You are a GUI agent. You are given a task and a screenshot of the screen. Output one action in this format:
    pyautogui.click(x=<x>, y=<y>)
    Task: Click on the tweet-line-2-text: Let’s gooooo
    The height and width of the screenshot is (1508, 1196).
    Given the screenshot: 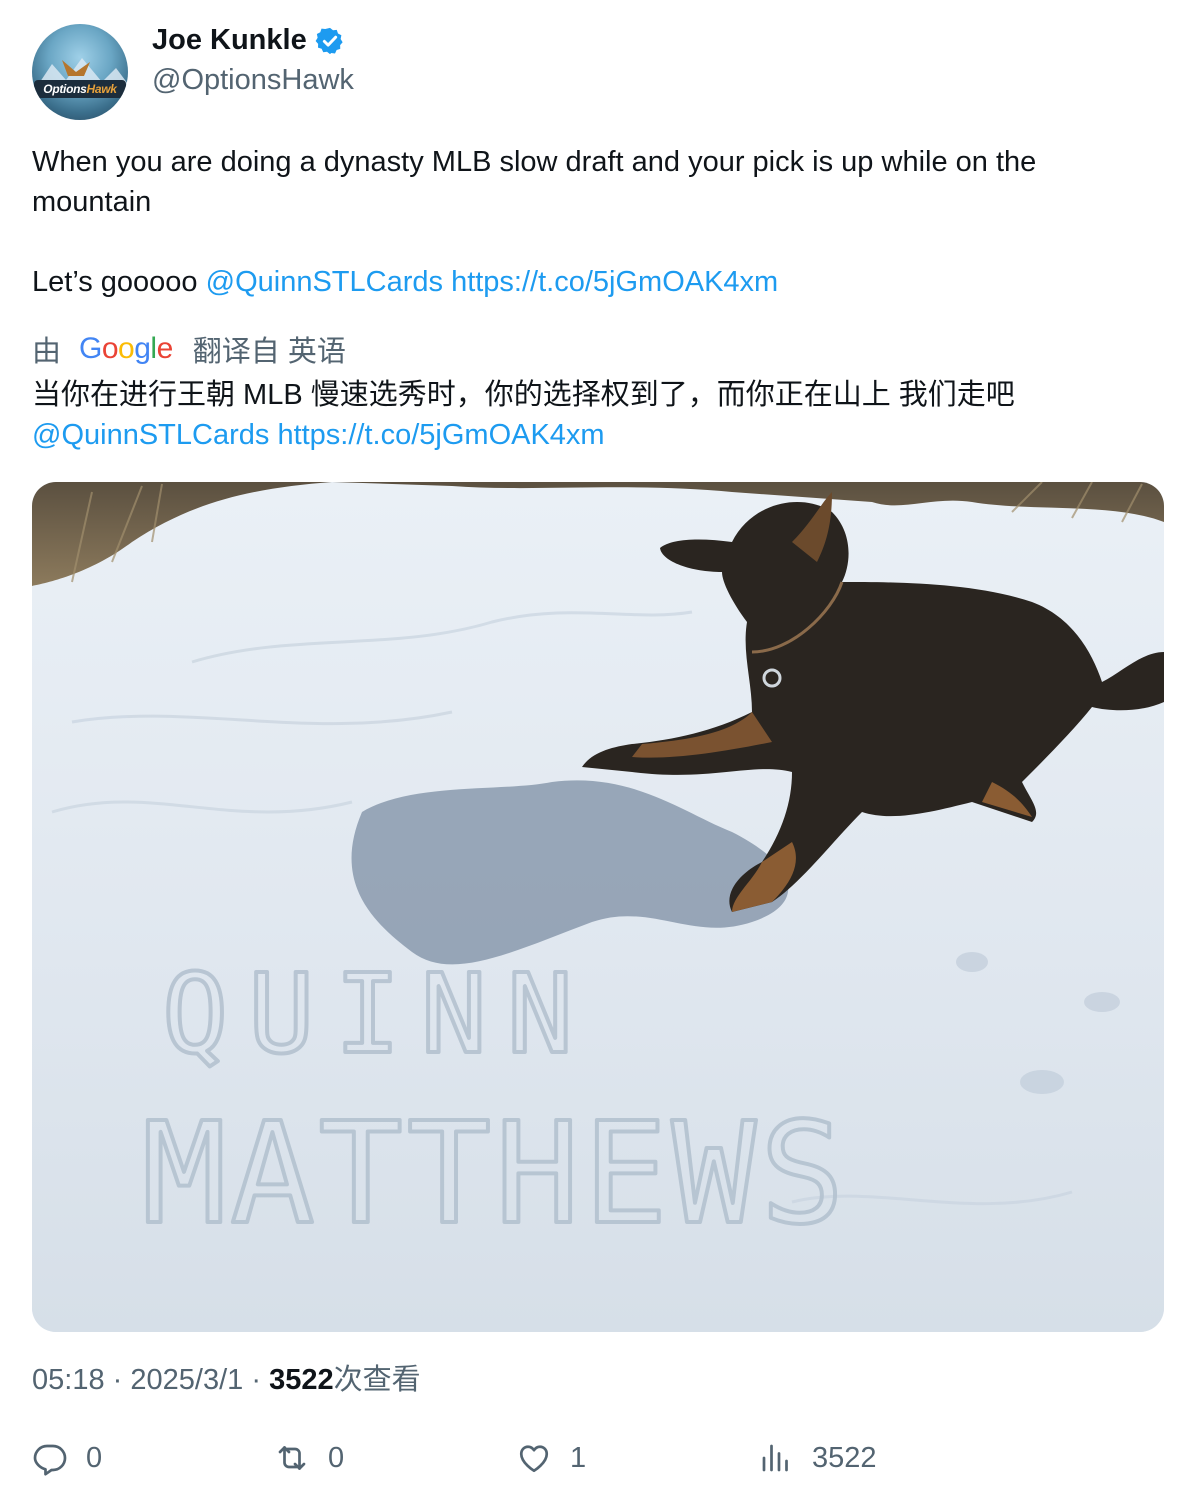 What is the action you would take?
    pyautogui.click(x=119, y=282)
    